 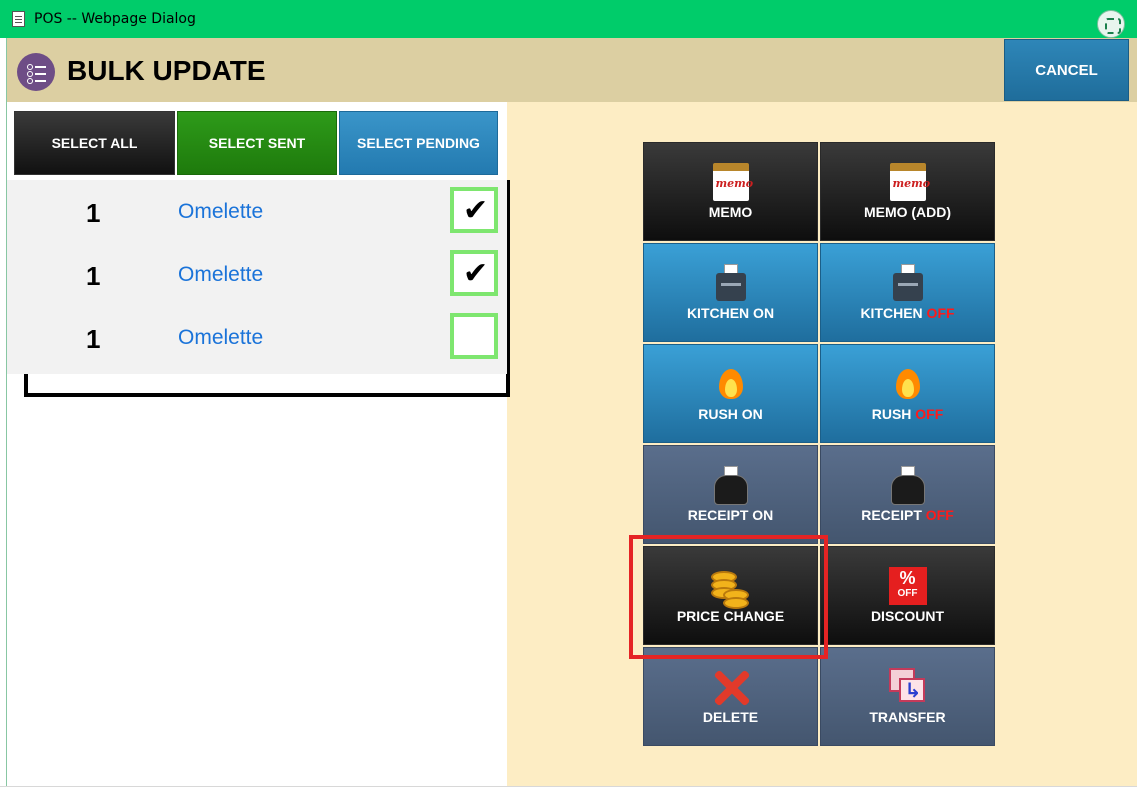 What do you see at coordinates (267, 337) in the screenshot?
I see `list-item: 1 Omelette` at bounding box center [267, 337].